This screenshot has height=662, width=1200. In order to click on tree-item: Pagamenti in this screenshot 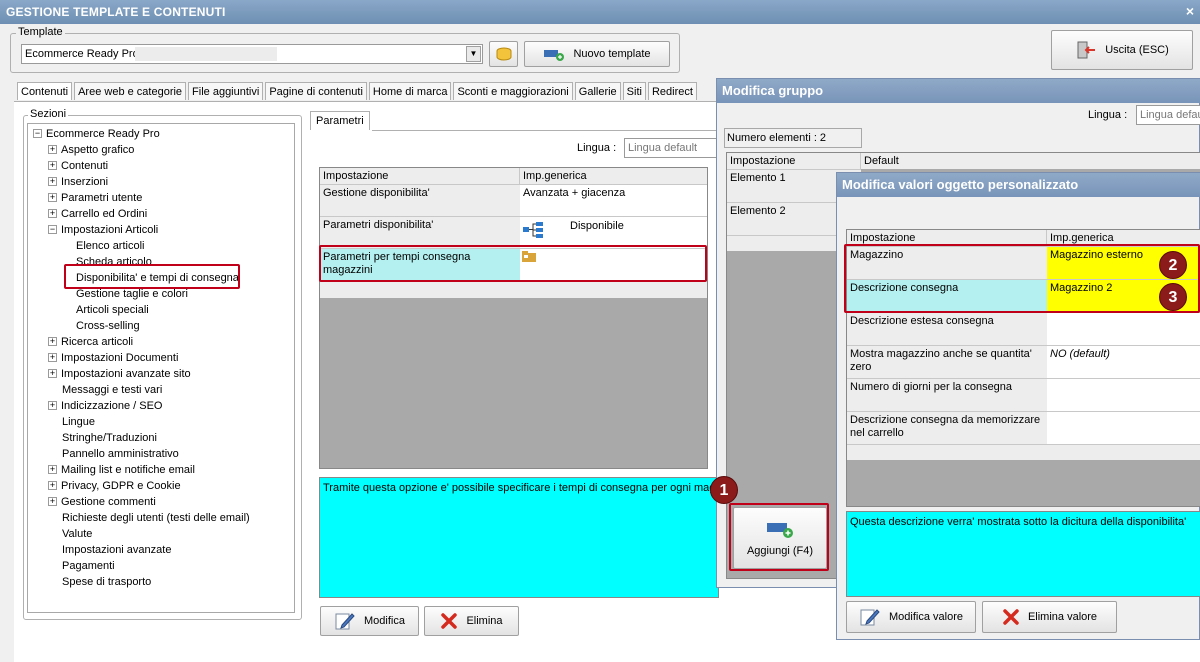, I will do `click(81, 566)`.